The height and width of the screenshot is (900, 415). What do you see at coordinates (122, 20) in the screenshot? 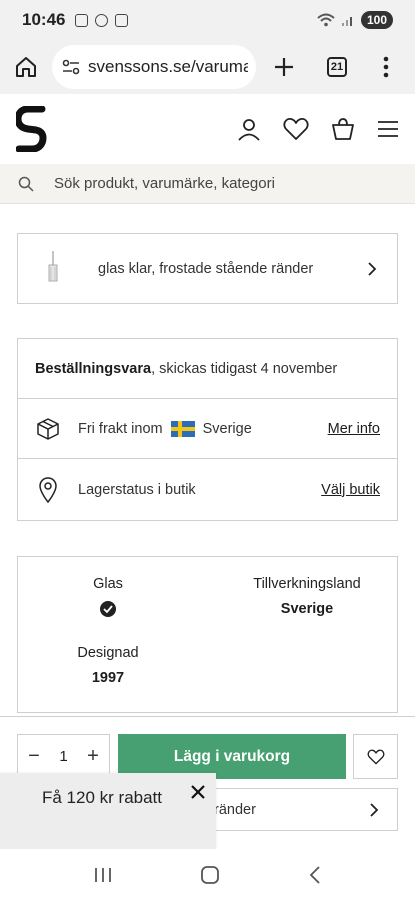
I see `notification-mail-icon` at bounding box center [122, 20].